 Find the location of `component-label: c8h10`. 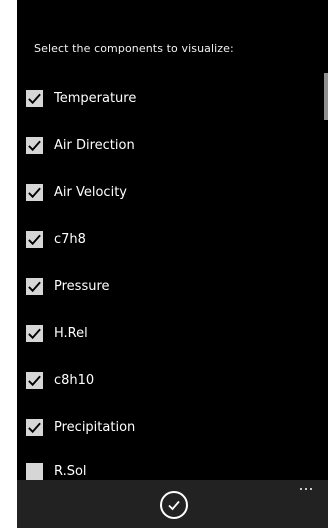

component-label: c8h10 is located at coordinates (74, 380).